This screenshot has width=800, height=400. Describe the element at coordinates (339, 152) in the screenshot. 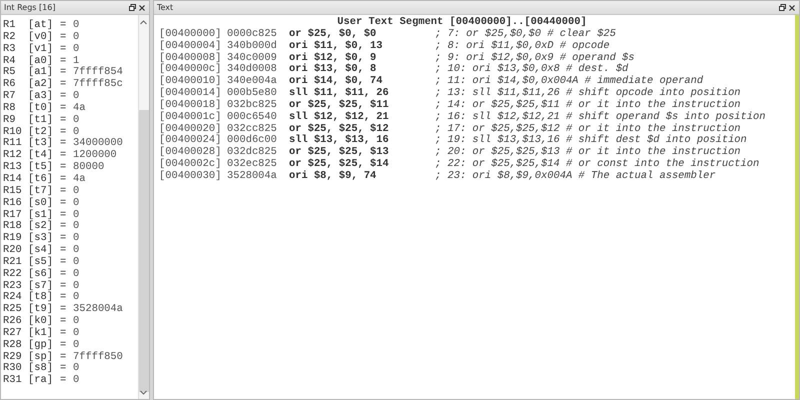

I see `assembly-instruction: or $25, $25, $13` at that location.